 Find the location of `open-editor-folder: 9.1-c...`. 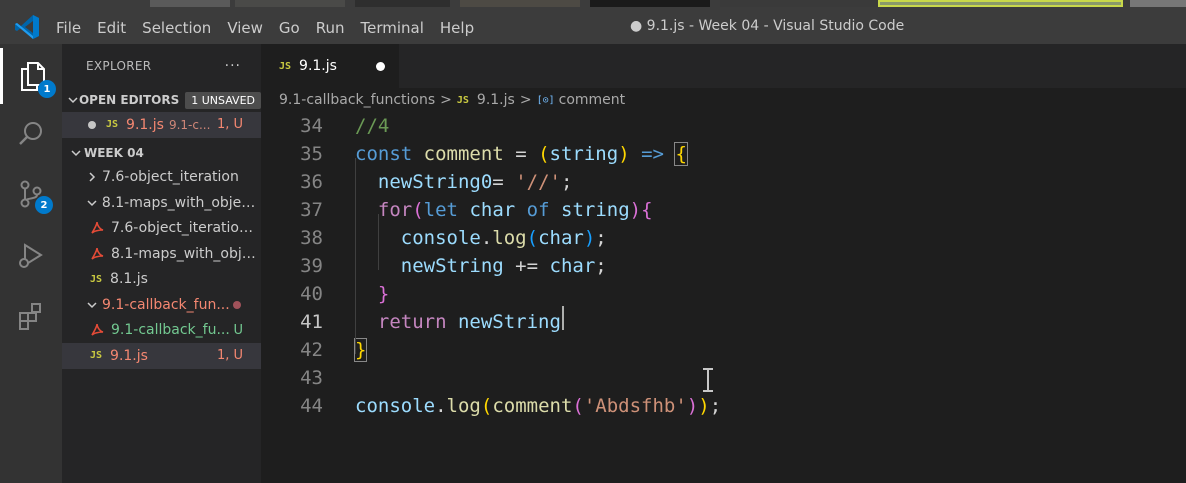

open-editor-folder: 9.1-c... is located at coordinates (189, 124).